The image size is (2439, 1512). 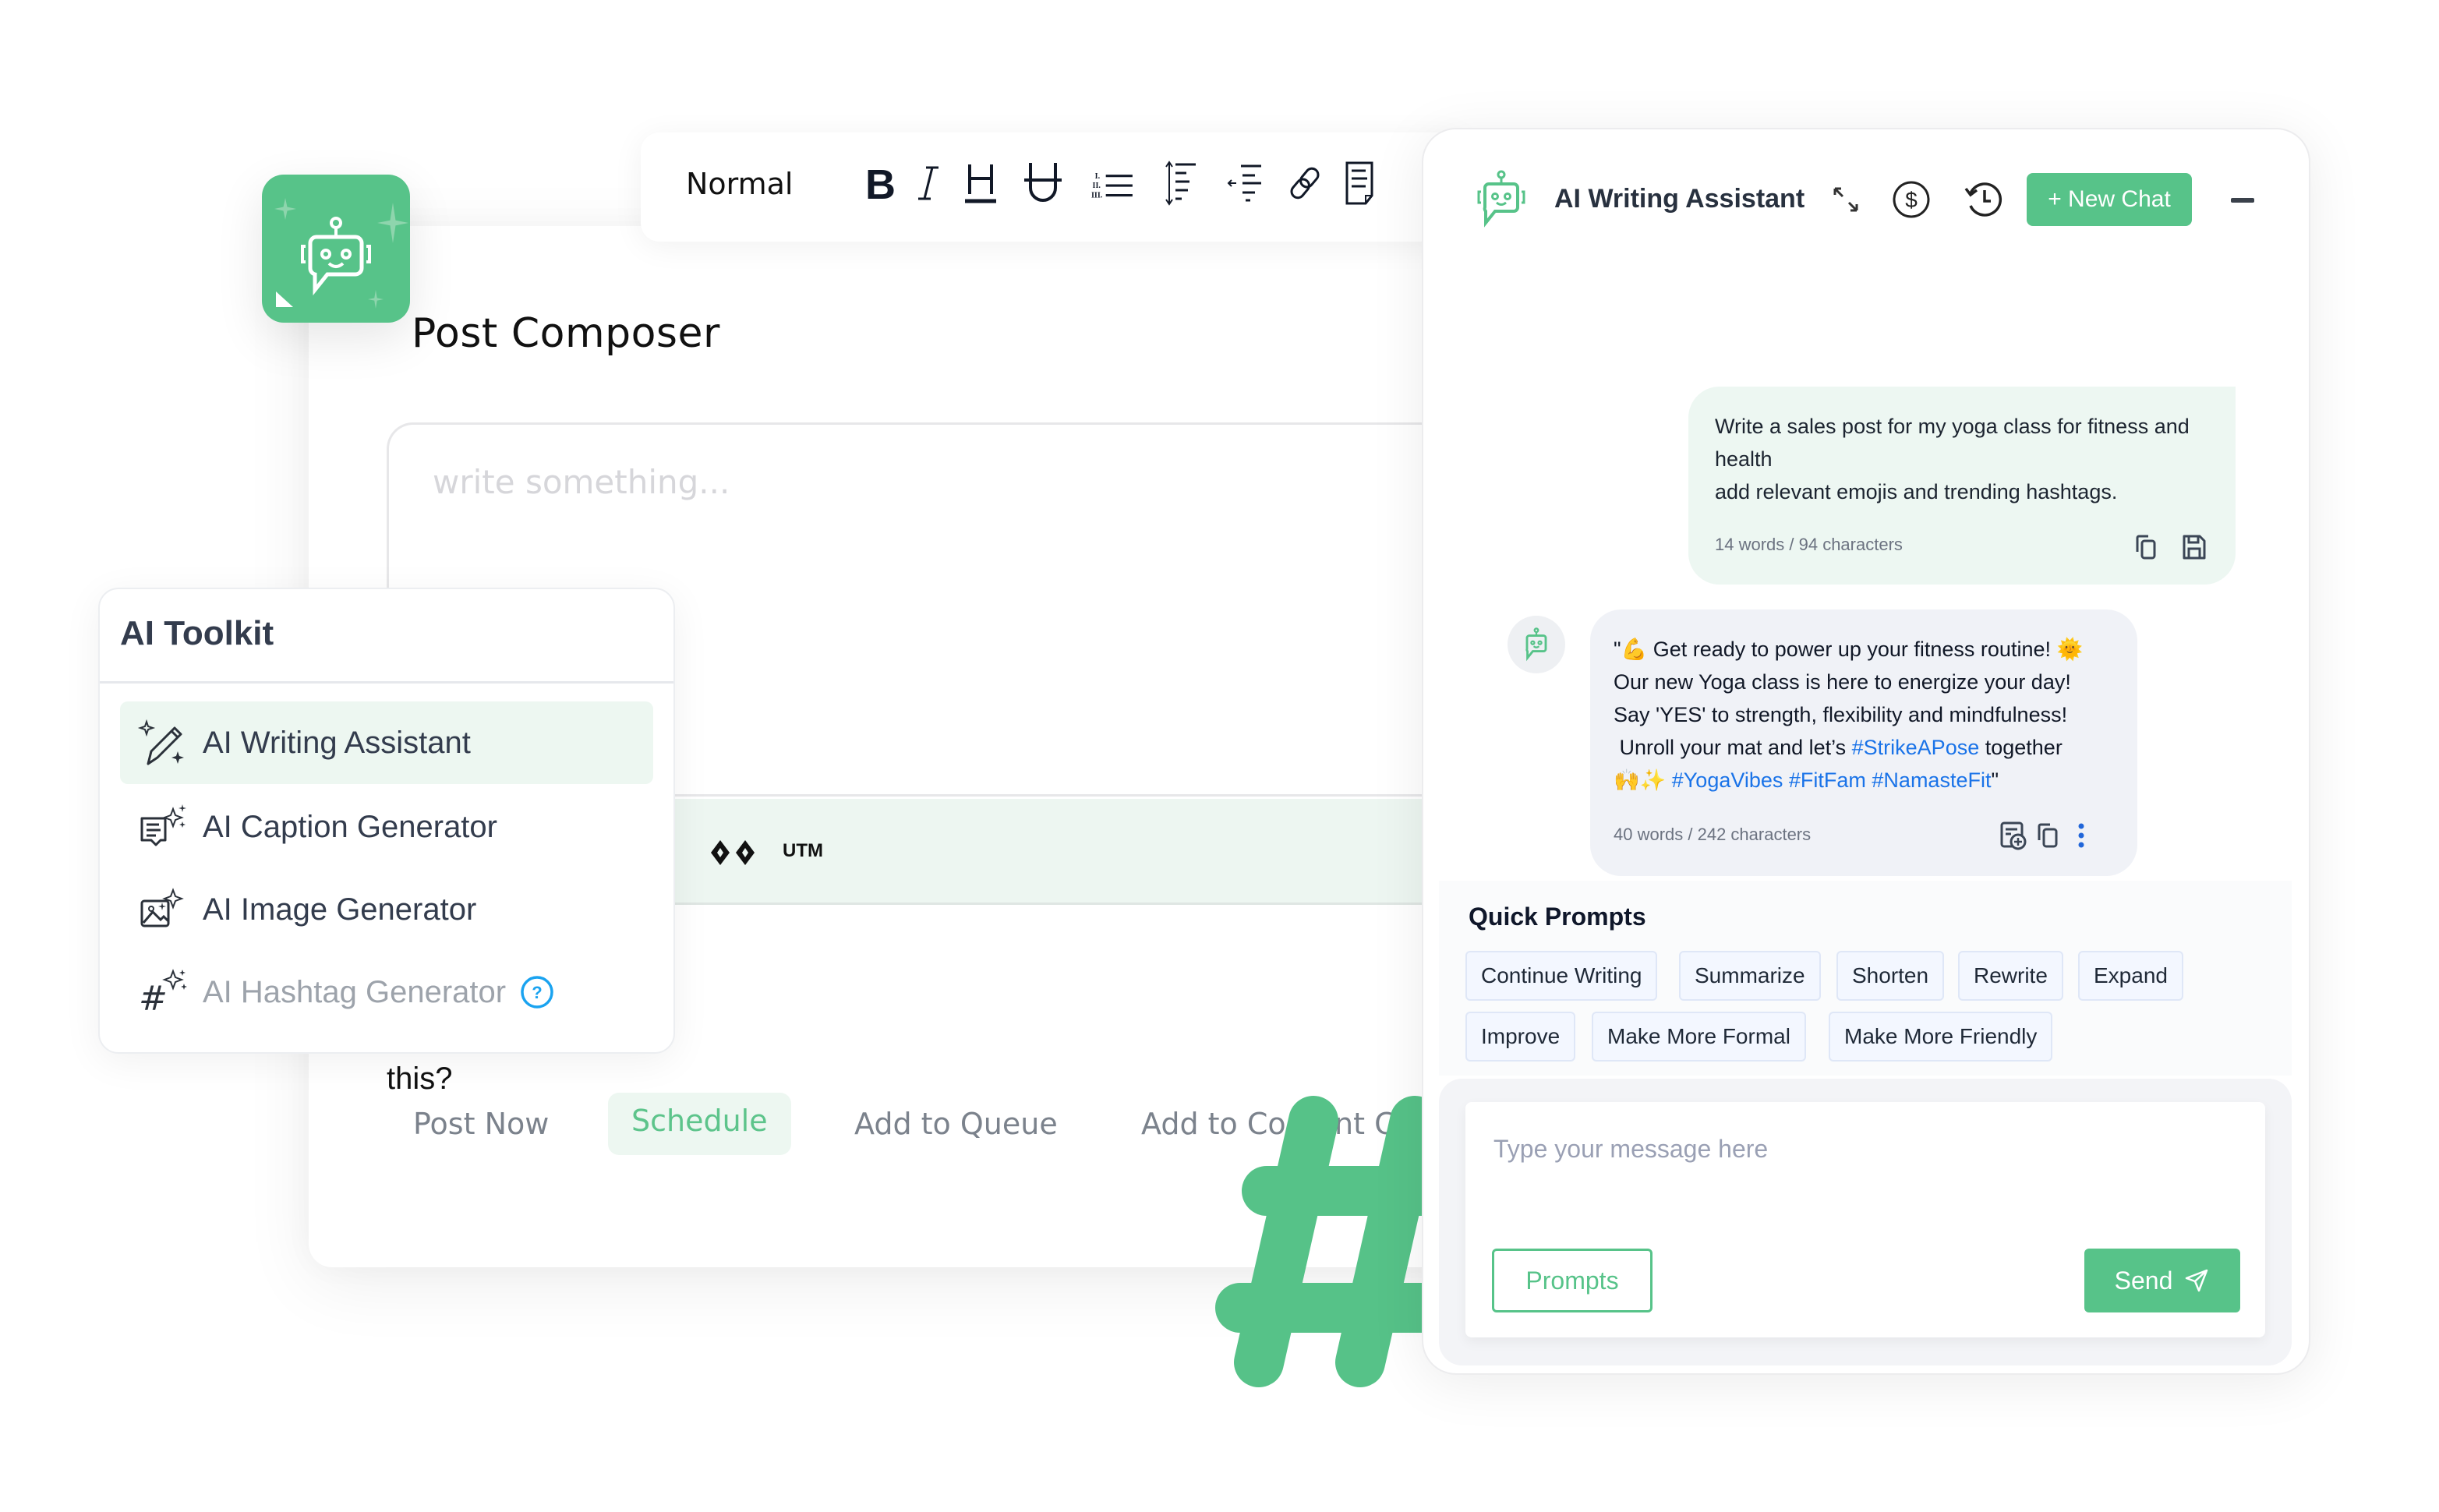 I want to click on quick-prompt-shorten: Shorten, so click(x=1890, y=976).